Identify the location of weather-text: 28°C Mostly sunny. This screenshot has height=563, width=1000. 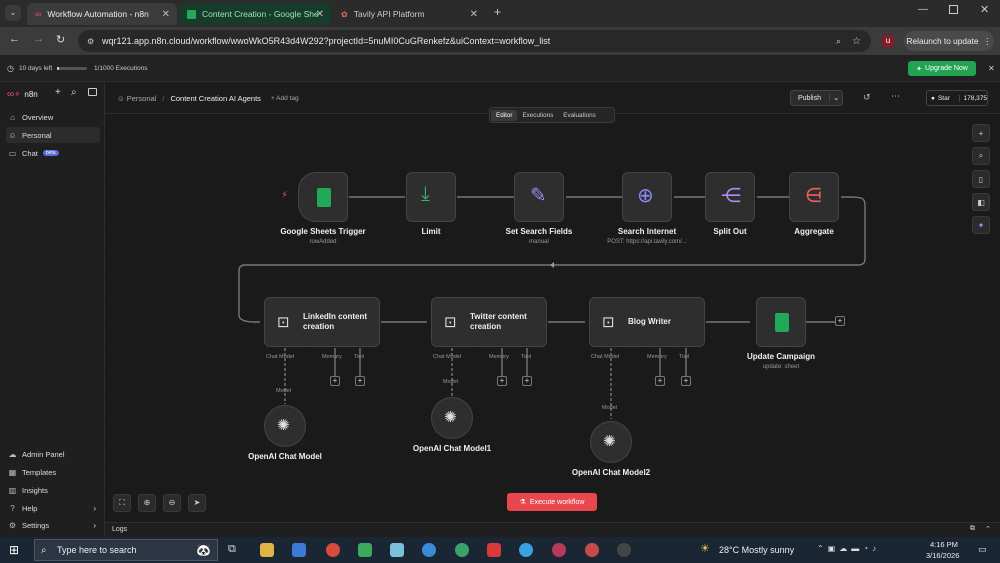
(756, 550).